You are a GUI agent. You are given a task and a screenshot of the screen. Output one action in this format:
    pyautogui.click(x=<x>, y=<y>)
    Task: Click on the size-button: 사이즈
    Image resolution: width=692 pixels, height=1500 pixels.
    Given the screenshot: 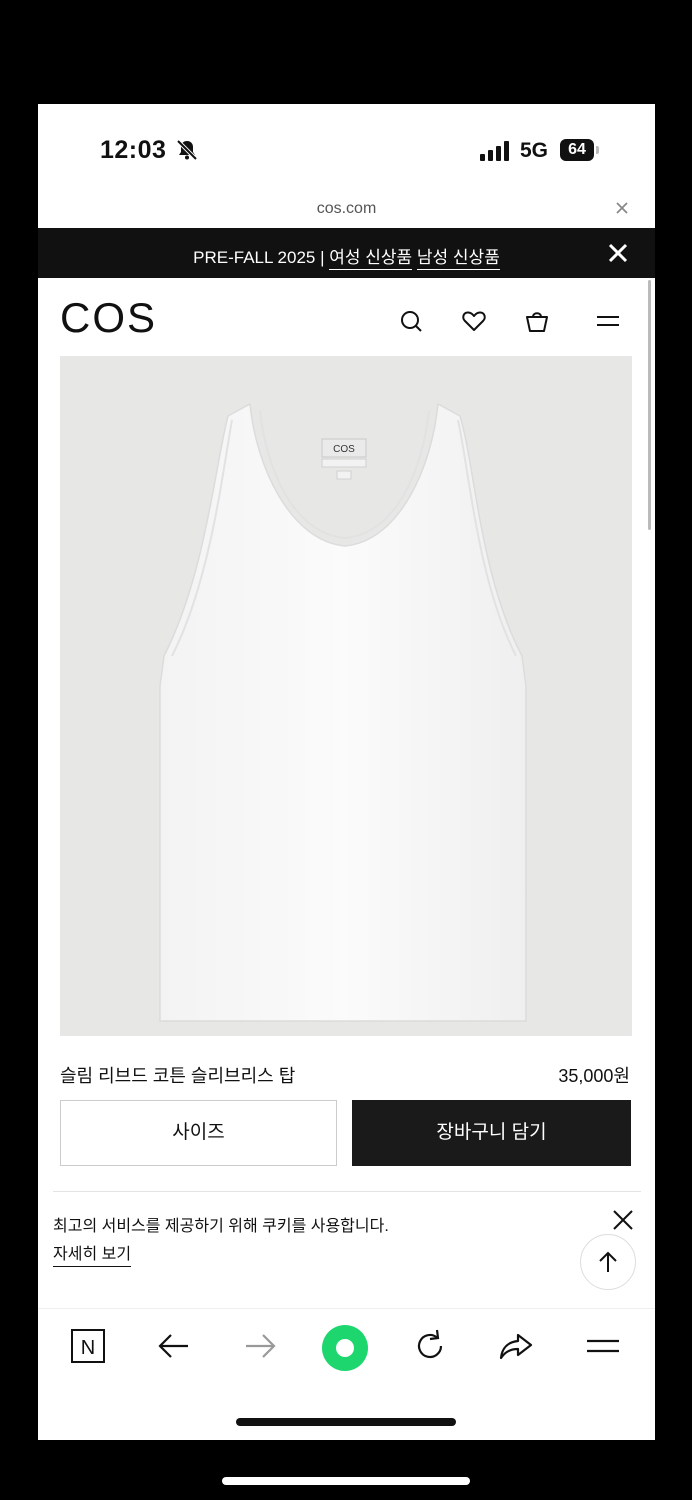 What is the action you would take?
    pyautogui.click(x=198, y=1133)
    